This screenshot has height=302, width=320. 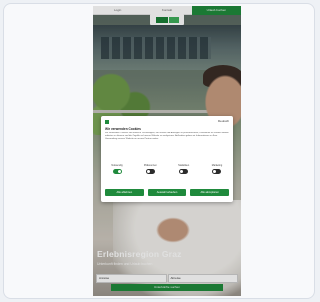 What do you see at coordinates (117, 165) in the screenshot?
I see `toggle-label: Notwendig` at bounding box center [117, 165].